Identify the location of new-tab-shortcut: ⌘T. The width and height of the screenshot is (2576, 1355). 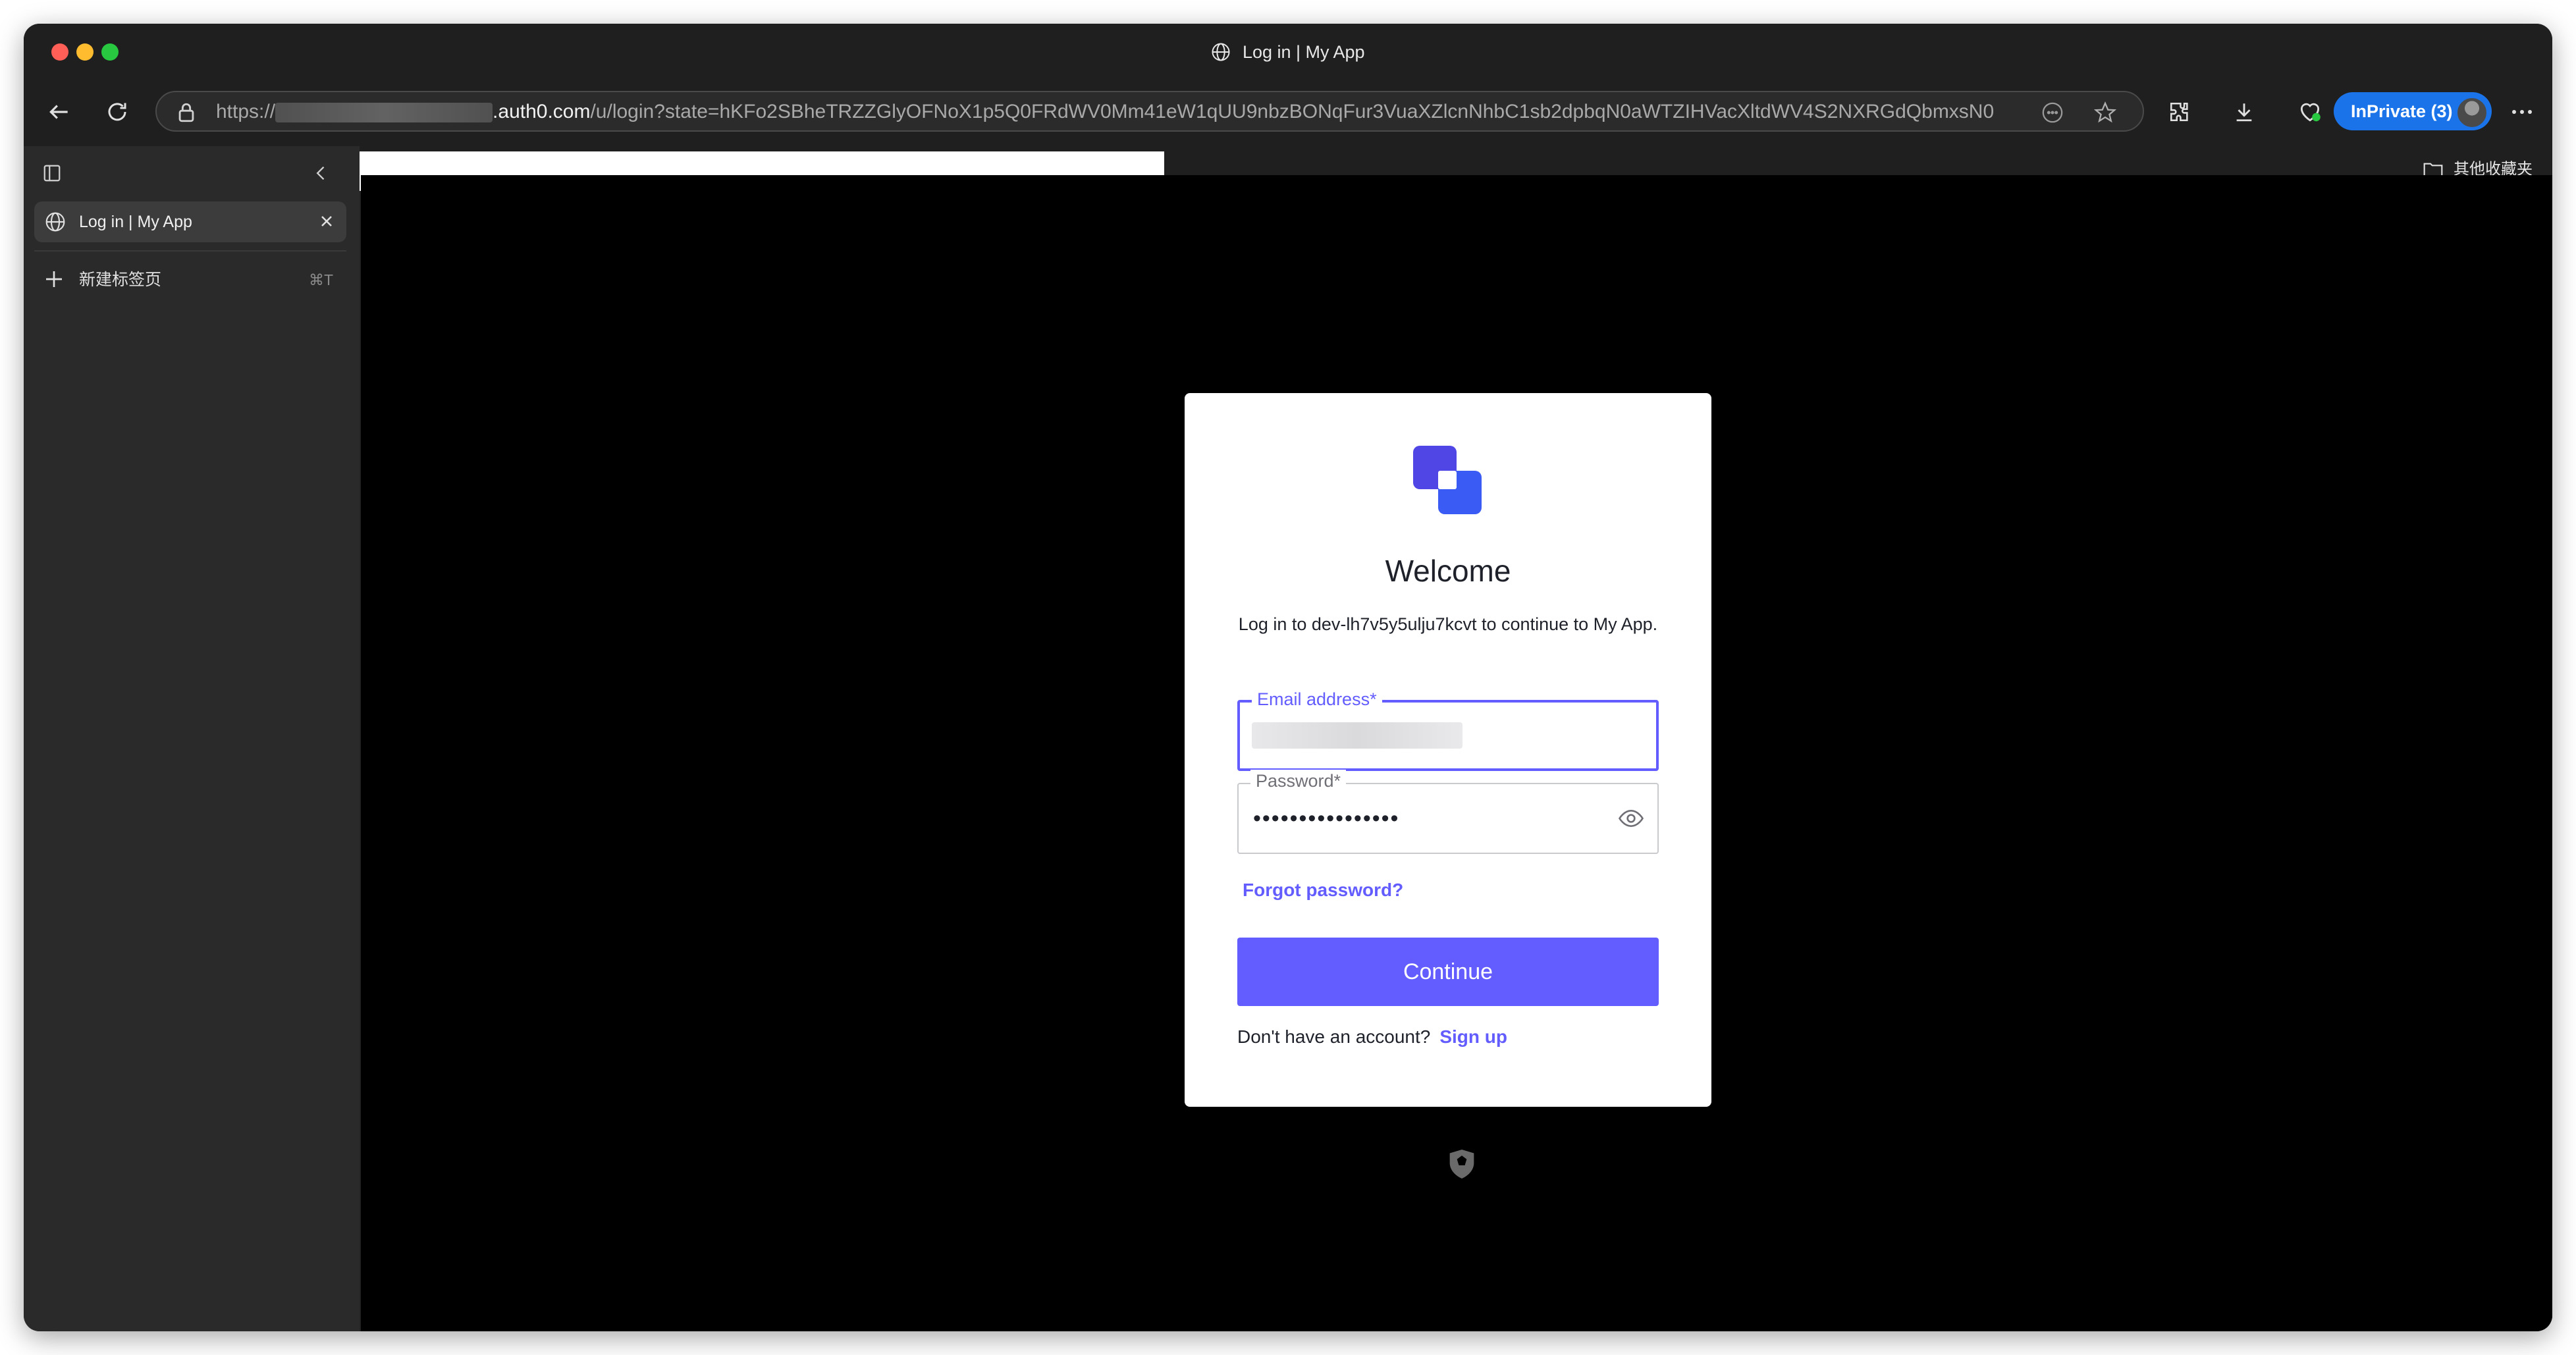
(320, 279).